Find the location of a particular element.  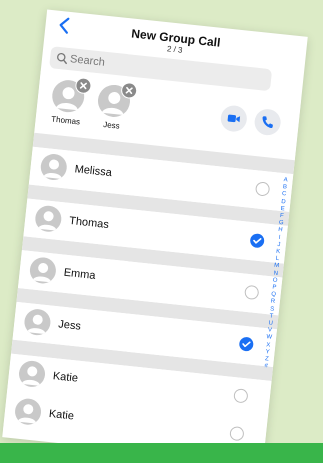

selected-chip: Thomas is located at coordinates (67, 106).